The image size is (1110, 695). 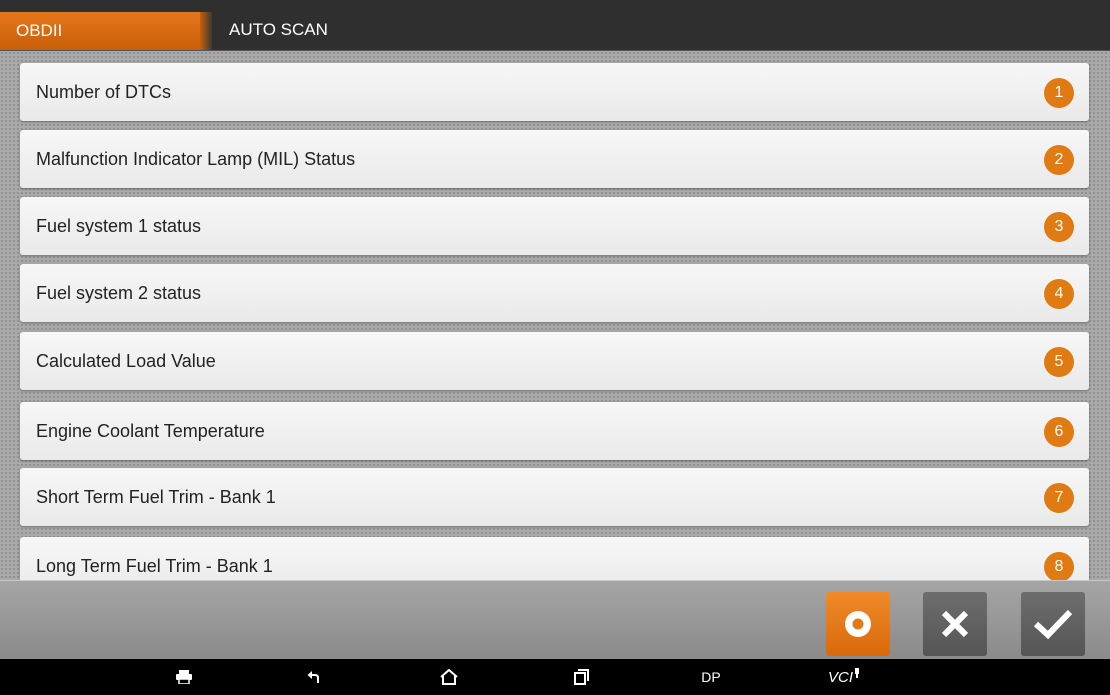 I want to click on printer-icon, so click(x=184, y=677).